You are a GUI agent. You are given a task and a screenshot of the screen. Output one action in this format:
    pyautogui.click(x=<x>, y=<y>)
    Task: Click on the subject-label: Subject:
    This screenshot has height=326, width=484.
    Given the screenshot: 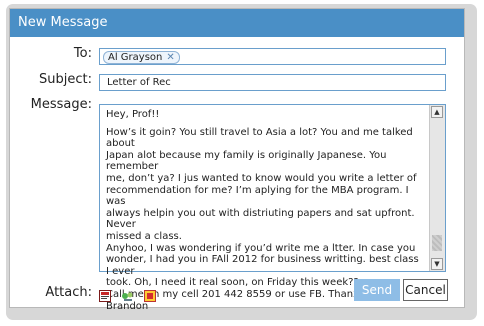 What is the action you would take?
    pyautogui.click(x=65, y=79)
    